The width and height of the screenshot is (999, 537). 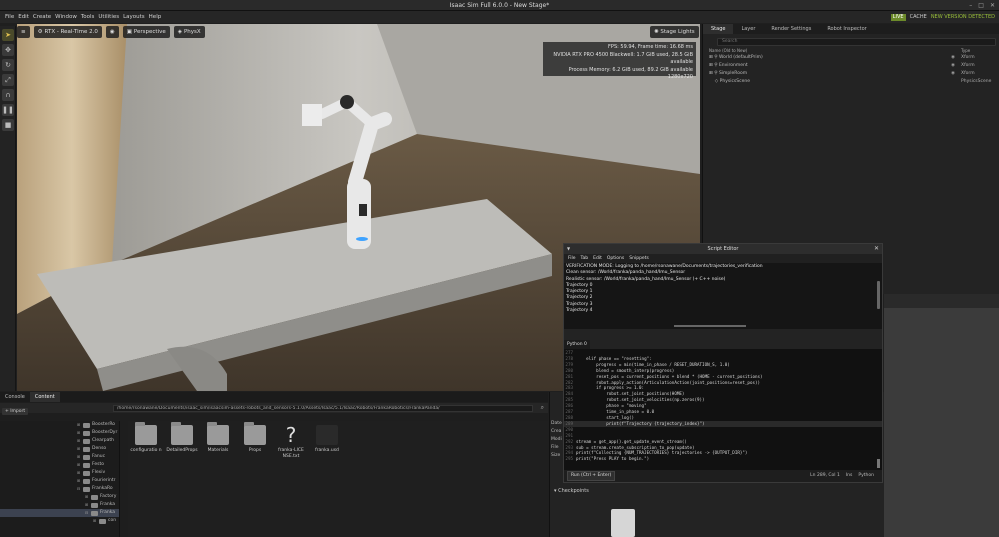 I want to click on camera-label: Perspective, so click(x=149, y=32).